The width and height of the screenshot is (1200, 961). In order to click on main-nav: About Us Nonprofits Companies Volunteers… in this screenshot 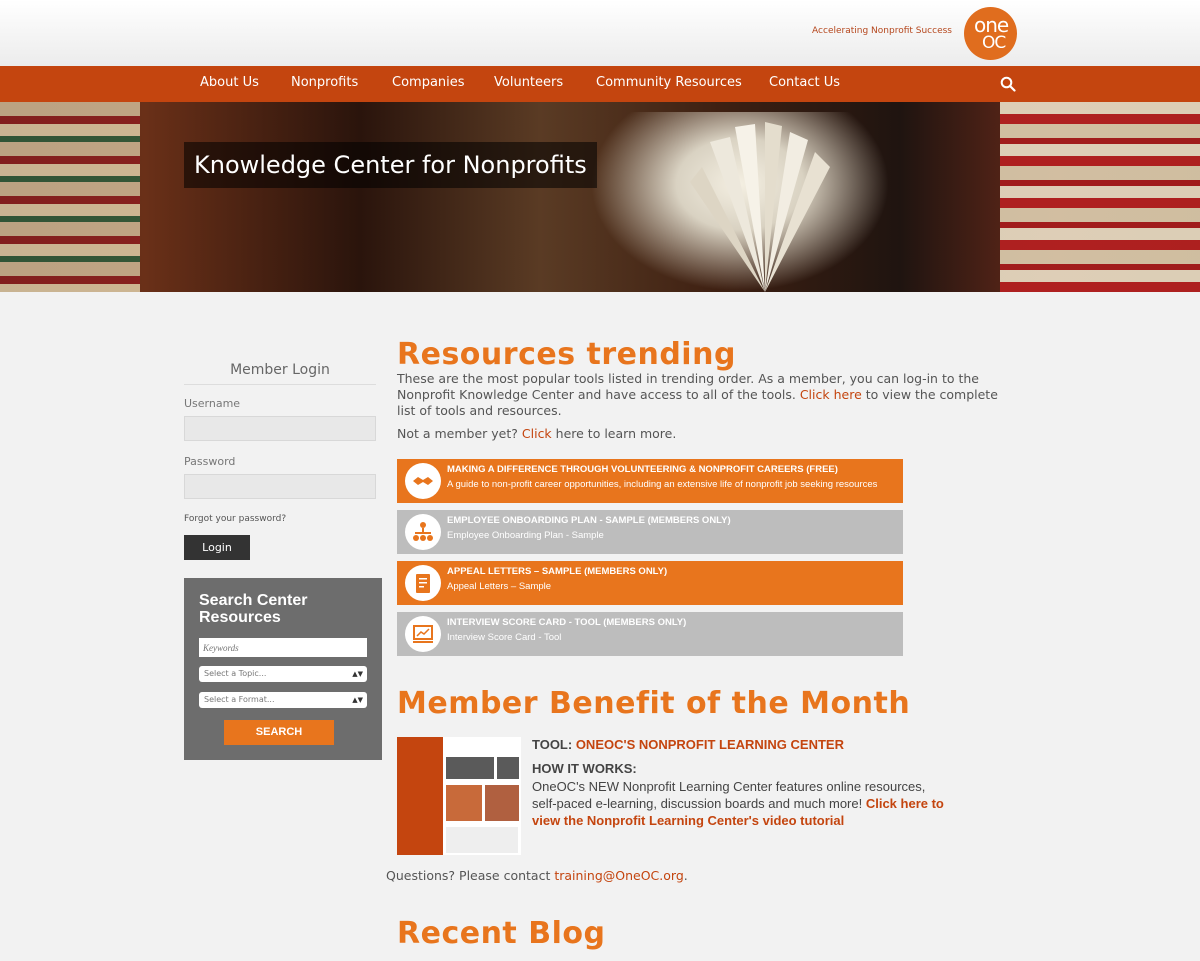, I will do `click(600, 84)`.